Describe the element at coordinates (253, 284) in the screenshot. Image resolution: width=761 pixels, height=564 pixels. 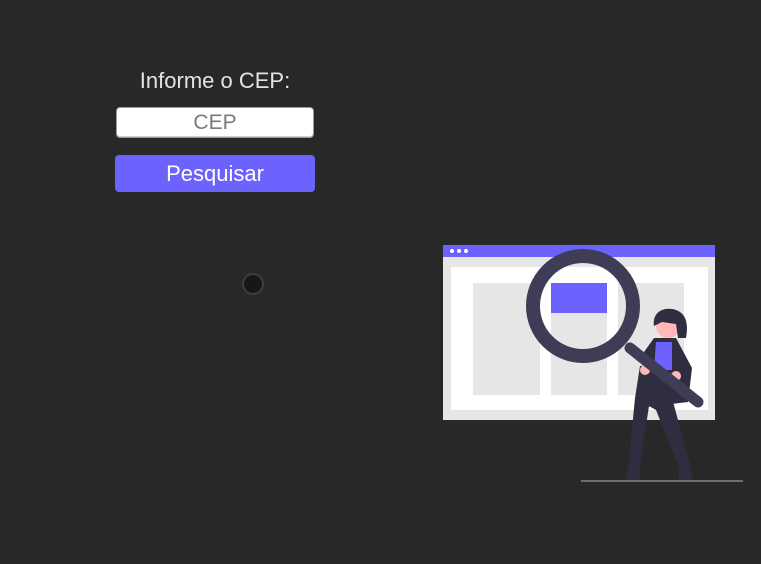
I see `loading-indicator` at that location.